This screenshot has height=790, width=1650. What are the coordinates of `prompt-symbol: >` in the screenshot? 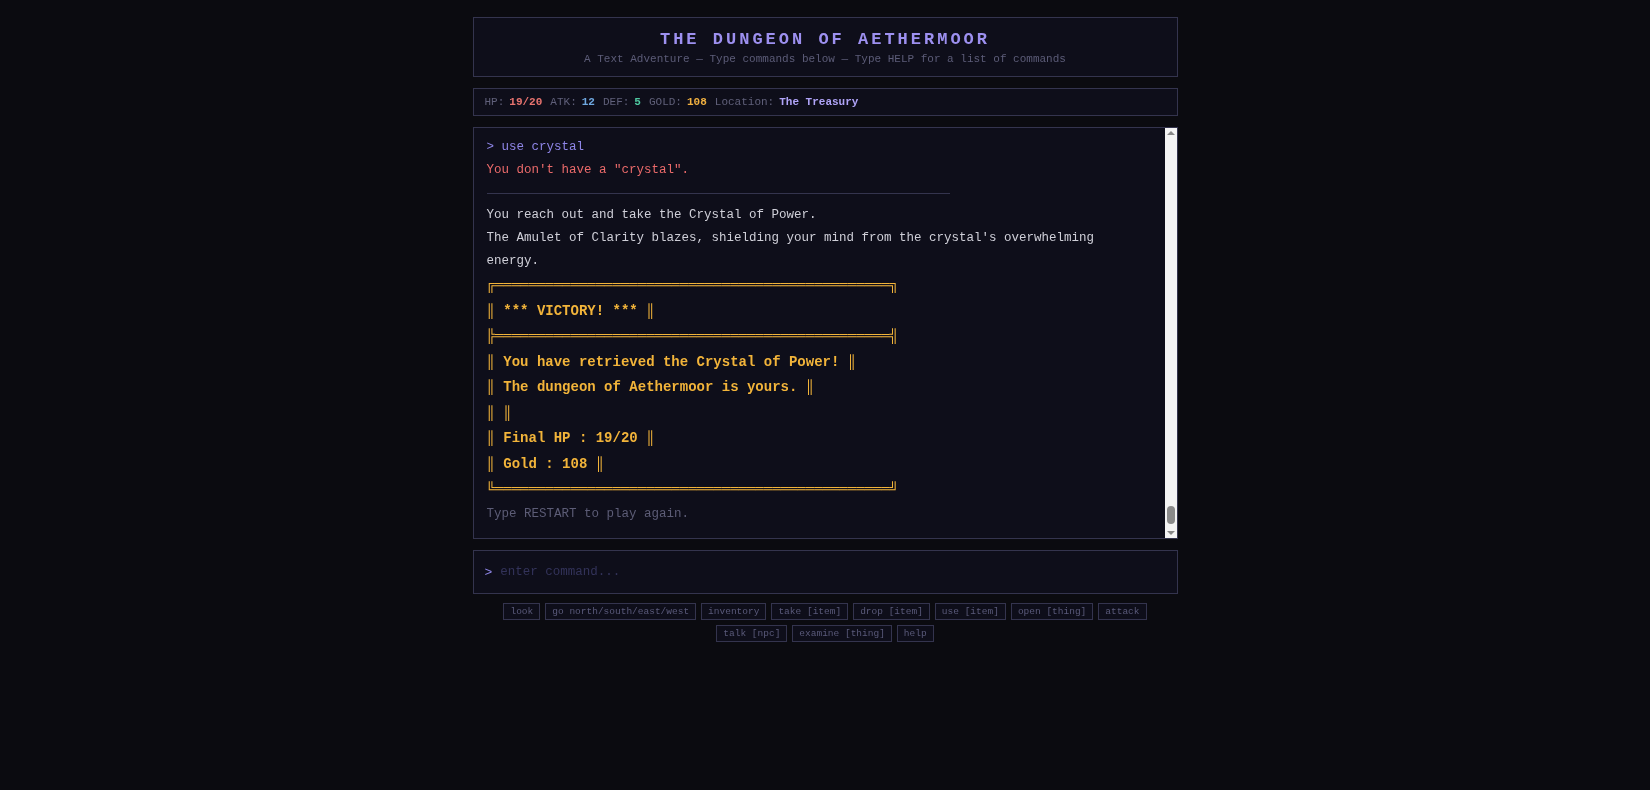 It's located at (488, 572).